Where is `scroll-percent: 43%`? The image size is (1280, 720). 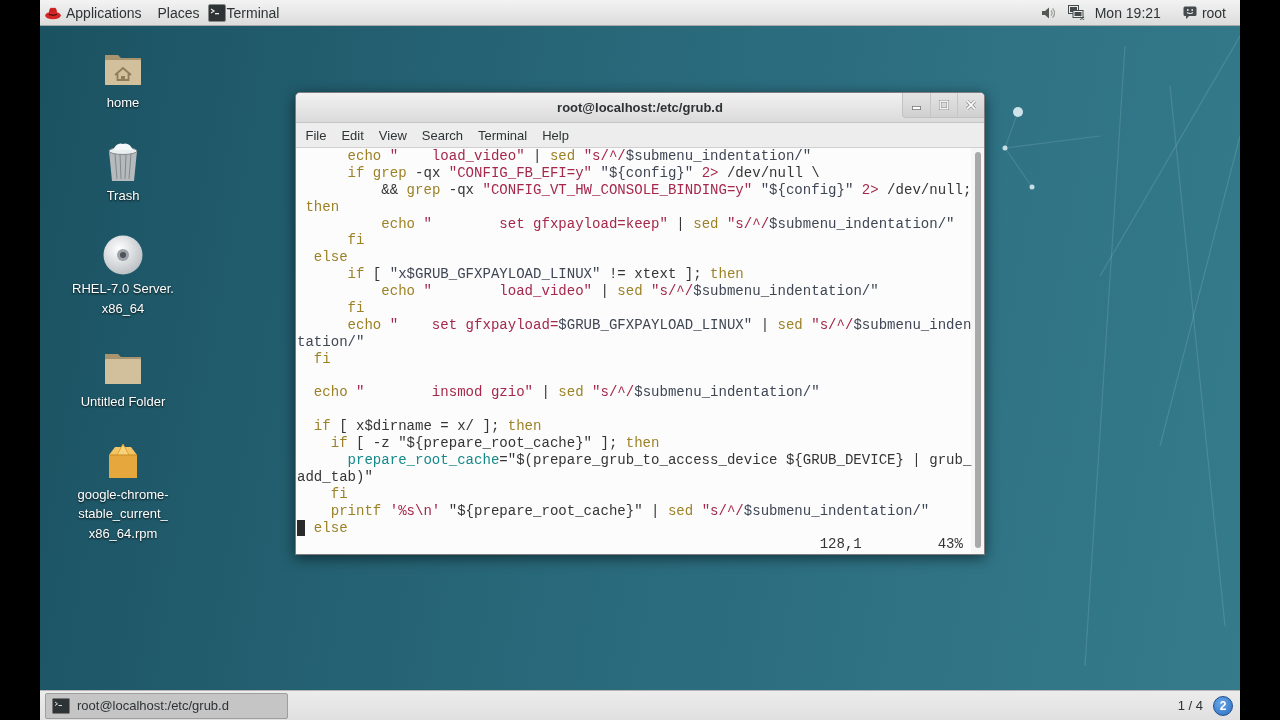 scroll-percent: 43% is located at coordinates (950, 544).